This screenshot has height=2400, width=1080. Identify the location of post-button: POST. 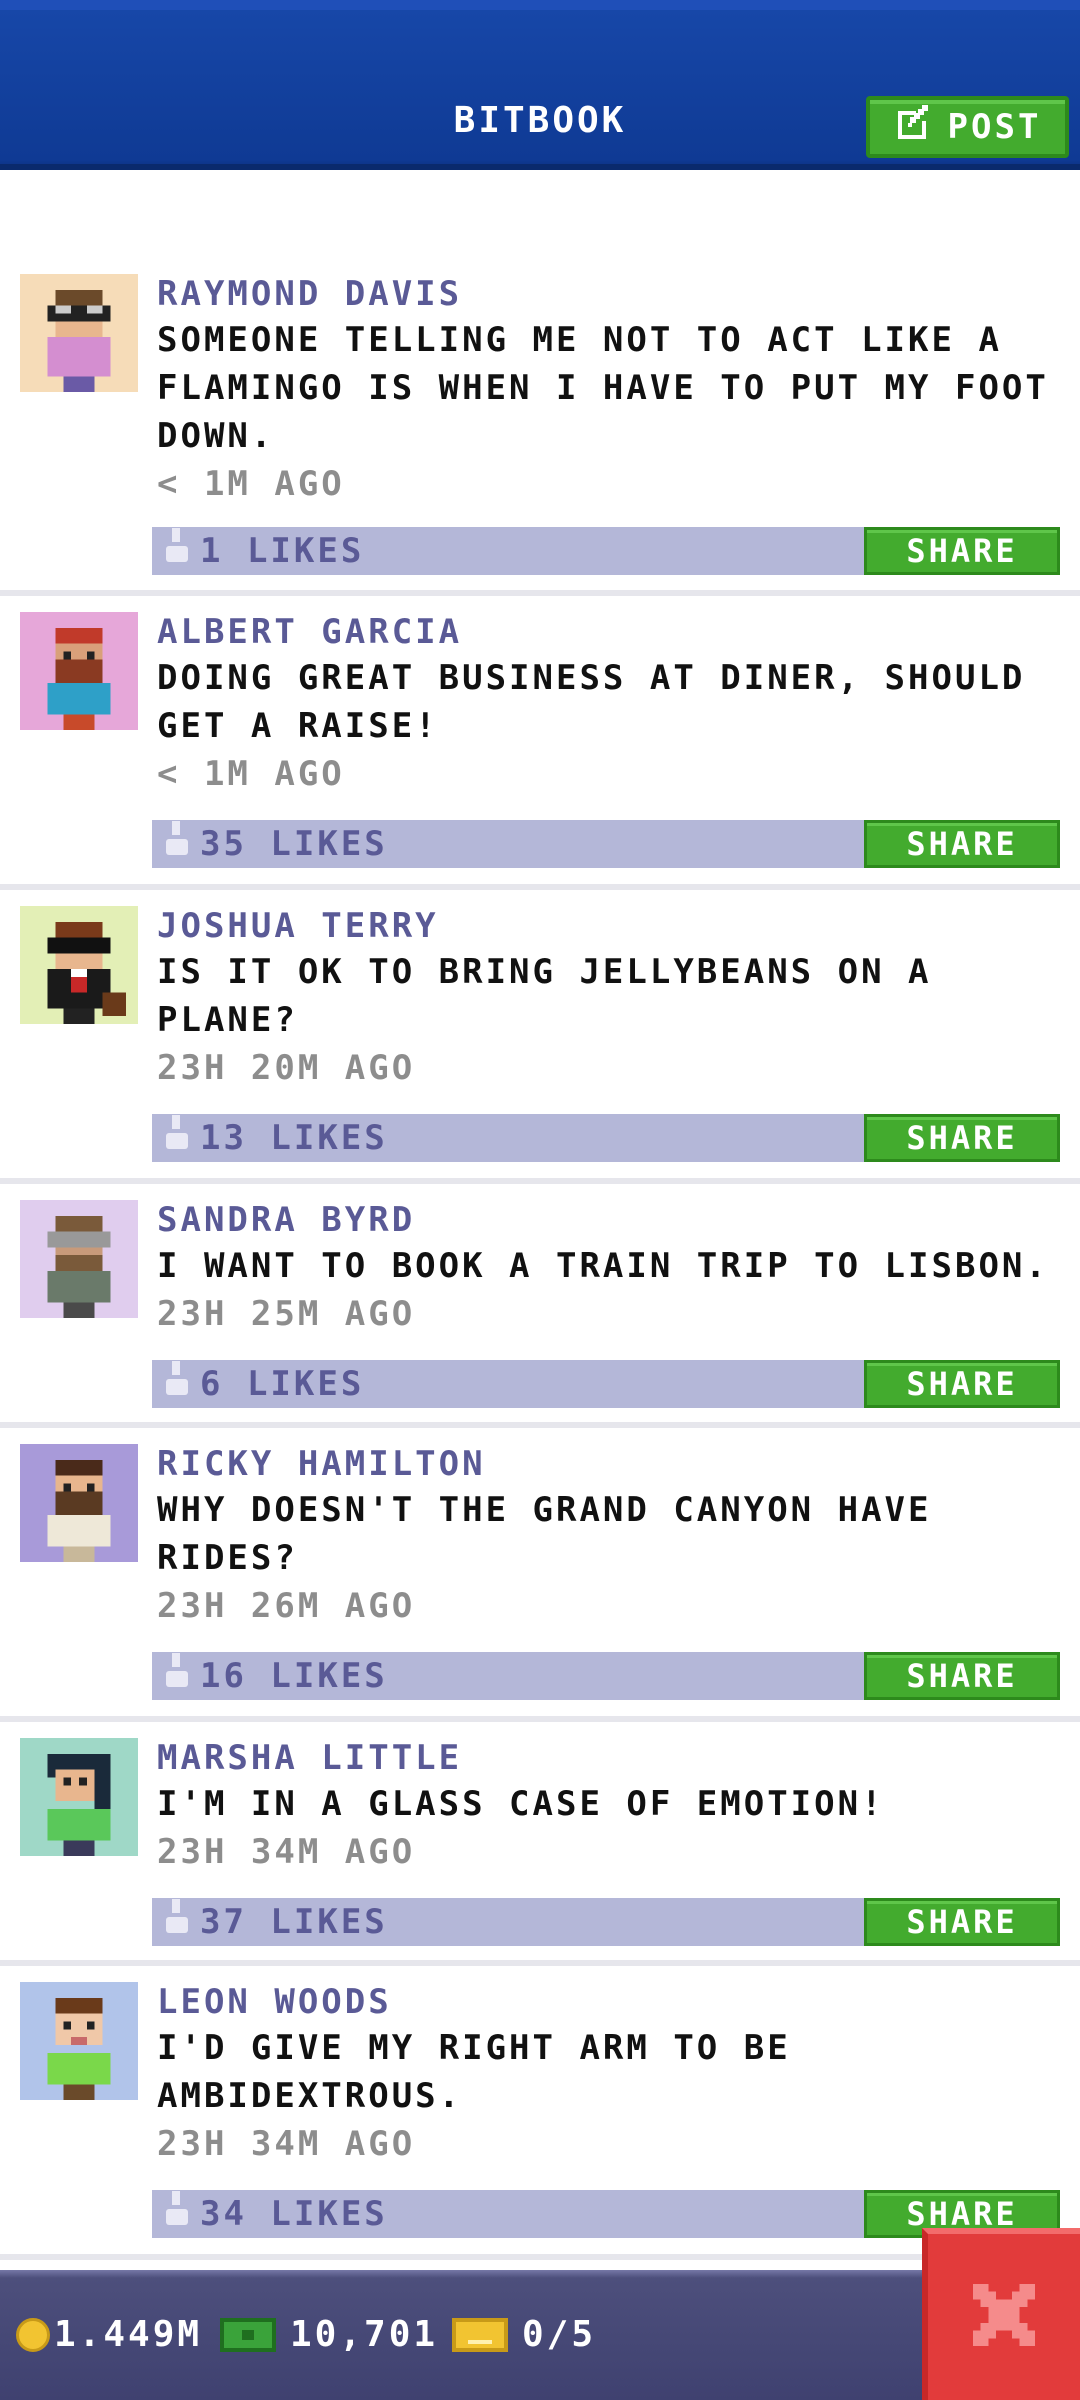
(967, 127).